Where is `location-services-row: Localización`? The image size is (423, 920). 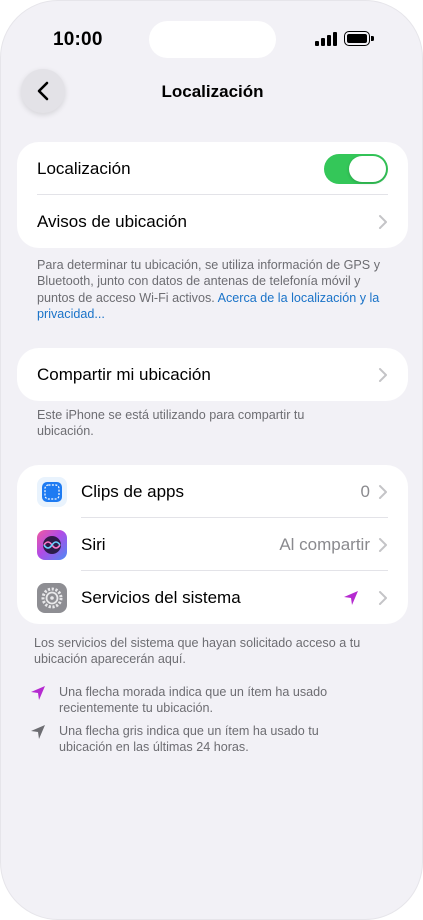
location-services-row: Localización is located at coordinates (212, 168).